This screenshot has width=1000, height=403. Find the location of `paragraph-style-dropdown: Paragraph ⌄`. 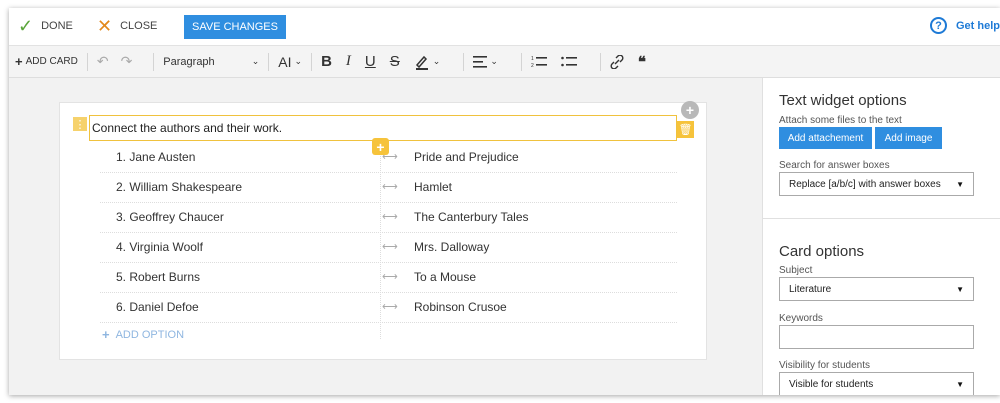

paragraph-style-dropdown: Paragraph ⌄ is located at coordinates (211, 62).